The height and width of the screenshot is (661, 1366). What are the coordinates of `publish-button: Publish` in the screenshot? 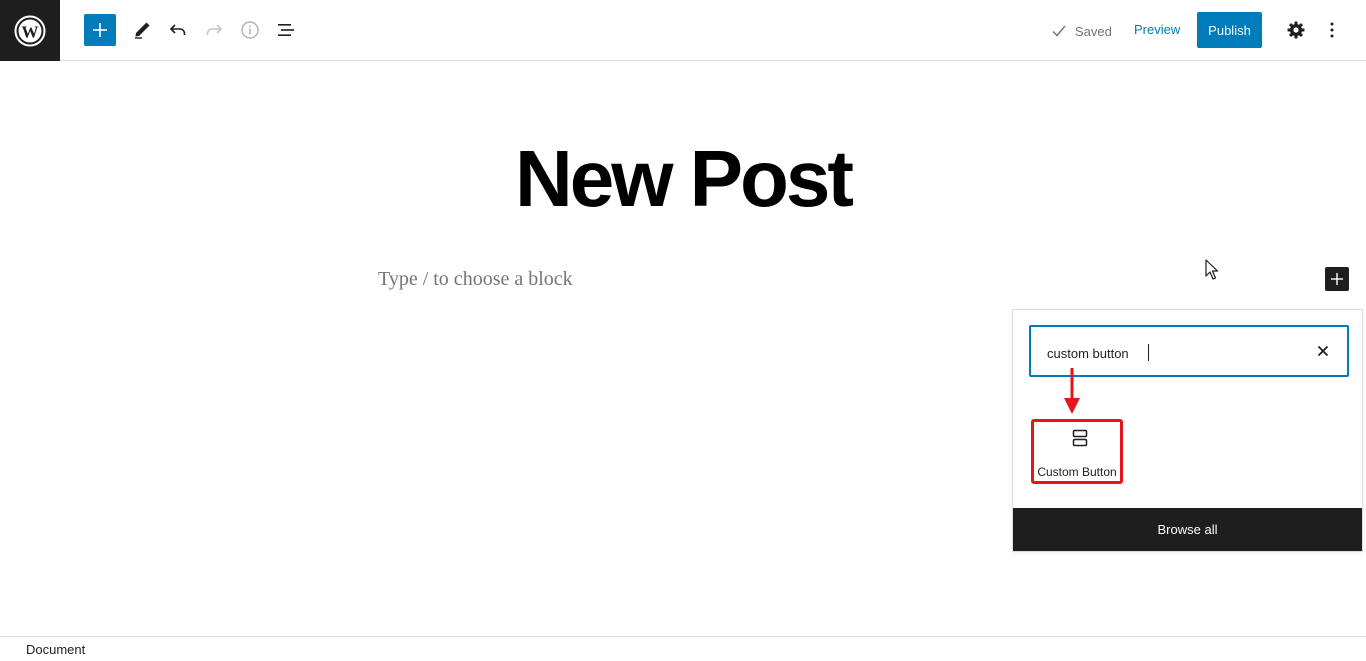 It's located at (1229, 30).